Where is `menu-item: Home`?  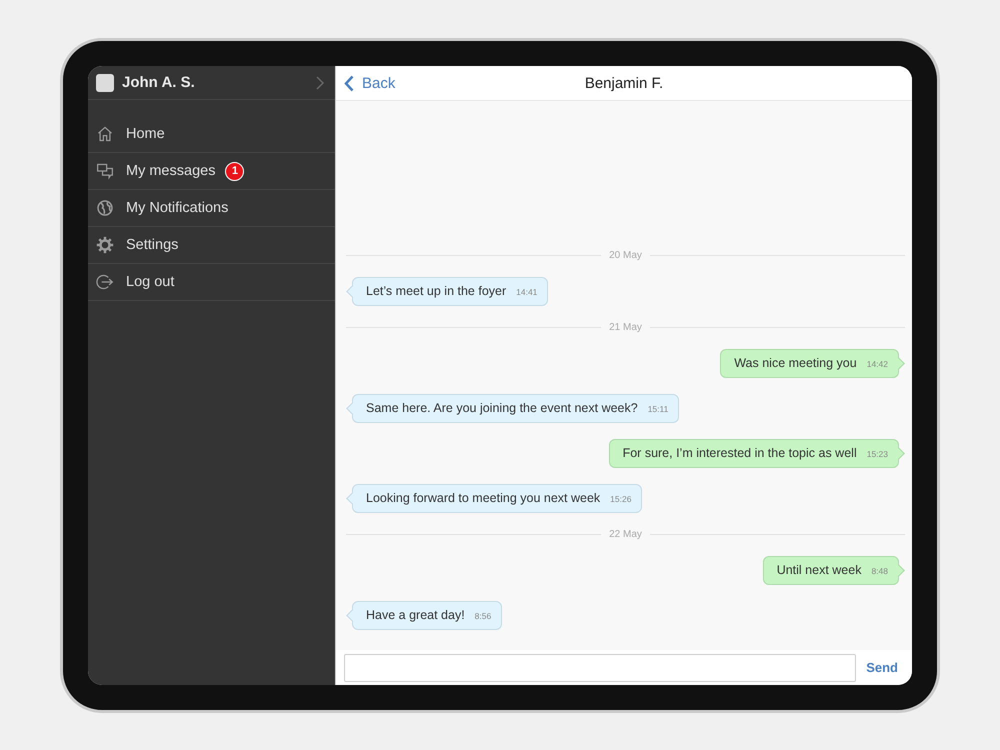
menu-item: Home is located at coordinates (211, 134).